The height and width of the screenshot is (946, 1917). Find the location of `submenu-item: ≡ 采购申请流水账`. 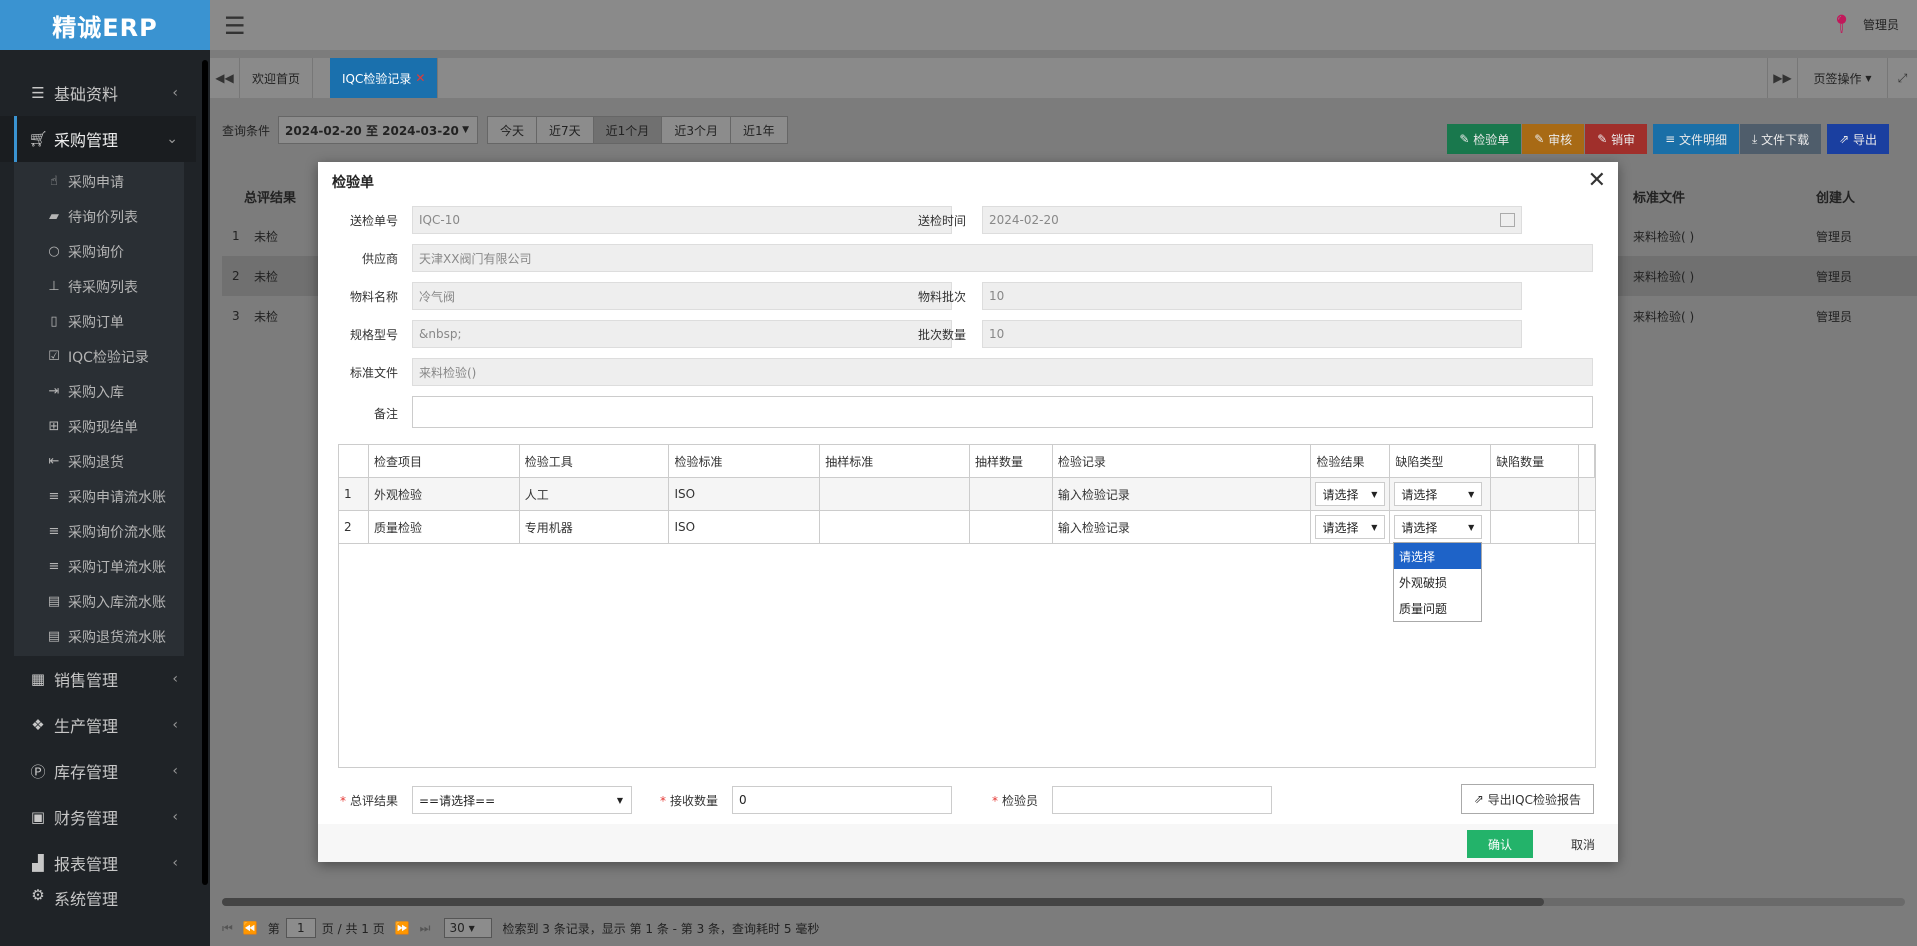

submenu-item: ≡ 采购申请流水账 is located at coordinates (99, 496).